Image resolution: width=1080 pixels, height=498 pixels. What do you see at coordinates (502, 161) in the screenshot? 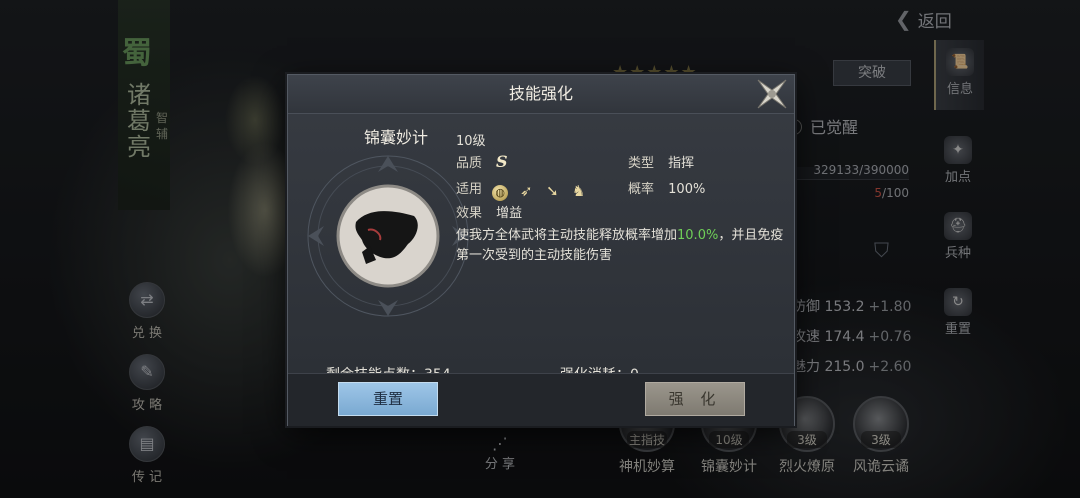
I see `grade-value: S` at bounding box center [502, 161].